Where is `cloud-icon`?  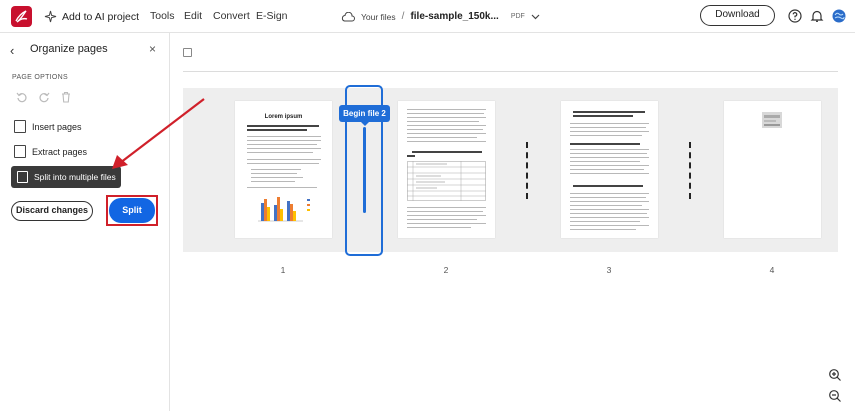 cloud-icon is located at coordinates (348, 16).